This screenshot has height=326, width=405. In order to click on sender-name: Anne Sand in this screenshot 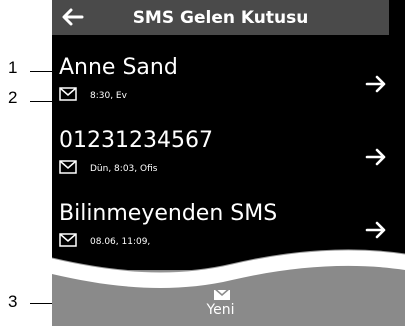, I will do `click(118, 67)`.